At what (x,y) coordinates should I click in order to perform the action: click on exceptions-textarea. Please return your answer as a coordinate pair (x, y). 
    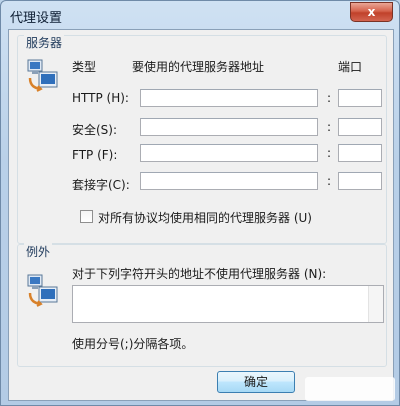
    Looking at the image, I should click on (228, 304).